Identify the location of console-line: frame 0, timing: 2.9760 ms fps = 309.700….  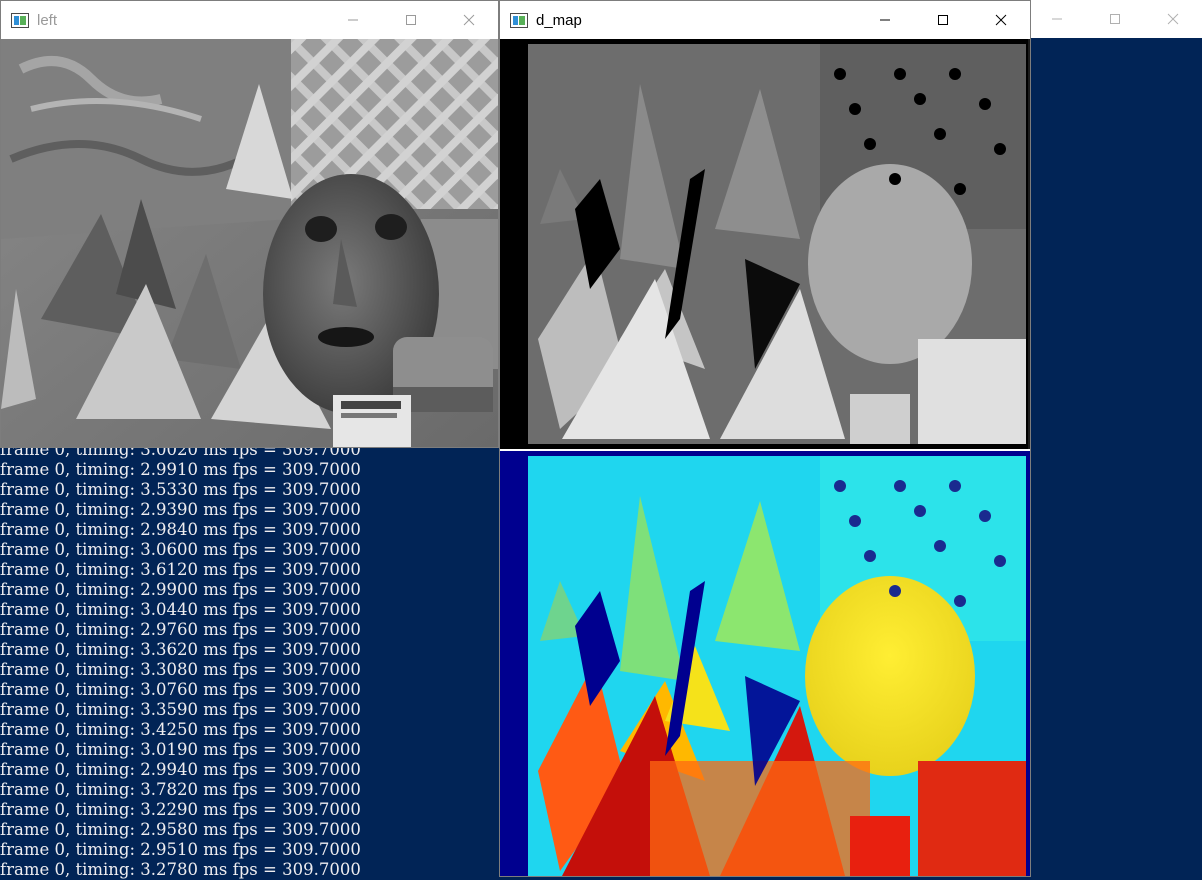
(180, 629).